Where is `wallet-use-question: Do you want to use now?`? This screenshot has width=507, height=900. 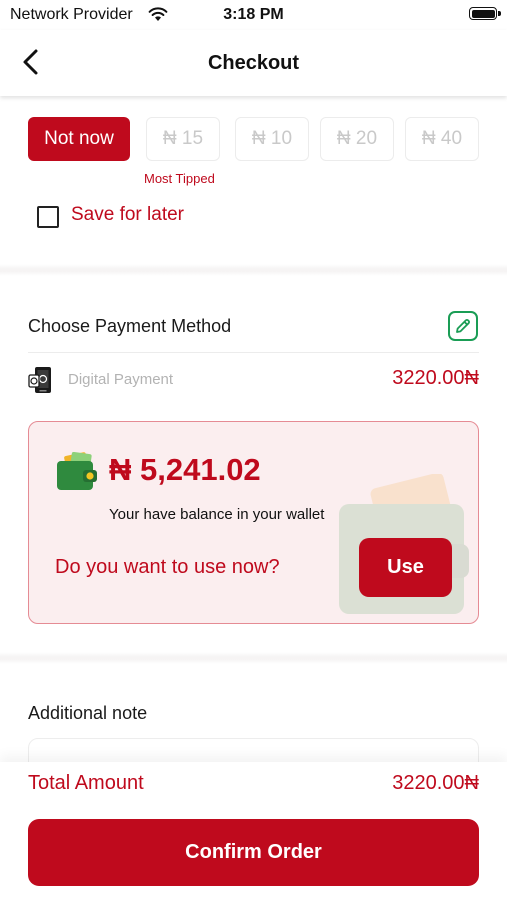
wallet-use-question: Do you want to use now? is located at coordinates (167, 567).